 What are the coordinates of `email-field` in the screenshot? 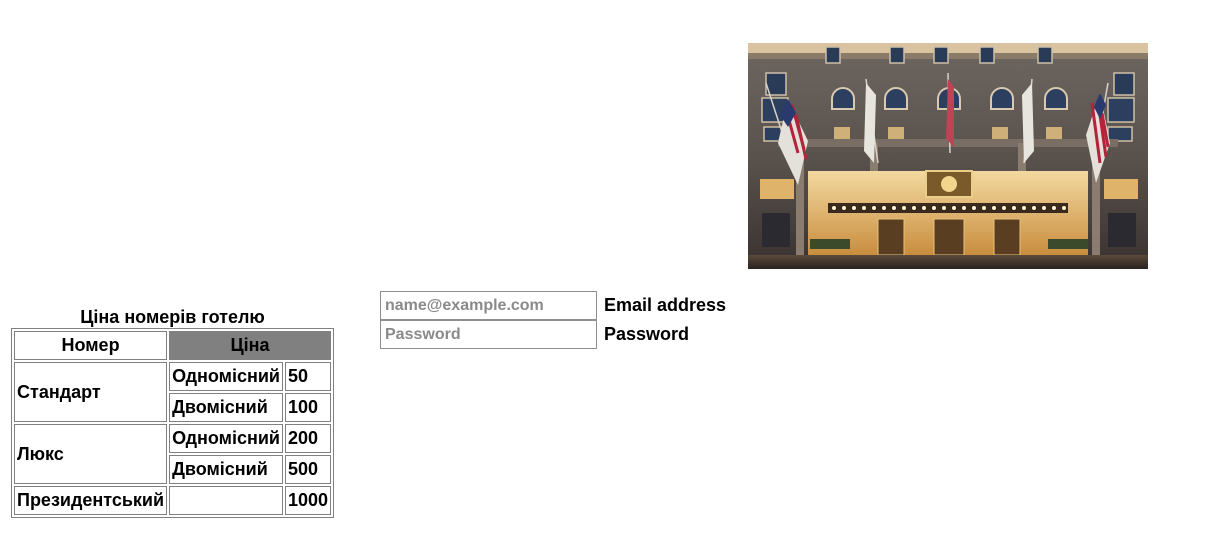 It's located at (488, 305).